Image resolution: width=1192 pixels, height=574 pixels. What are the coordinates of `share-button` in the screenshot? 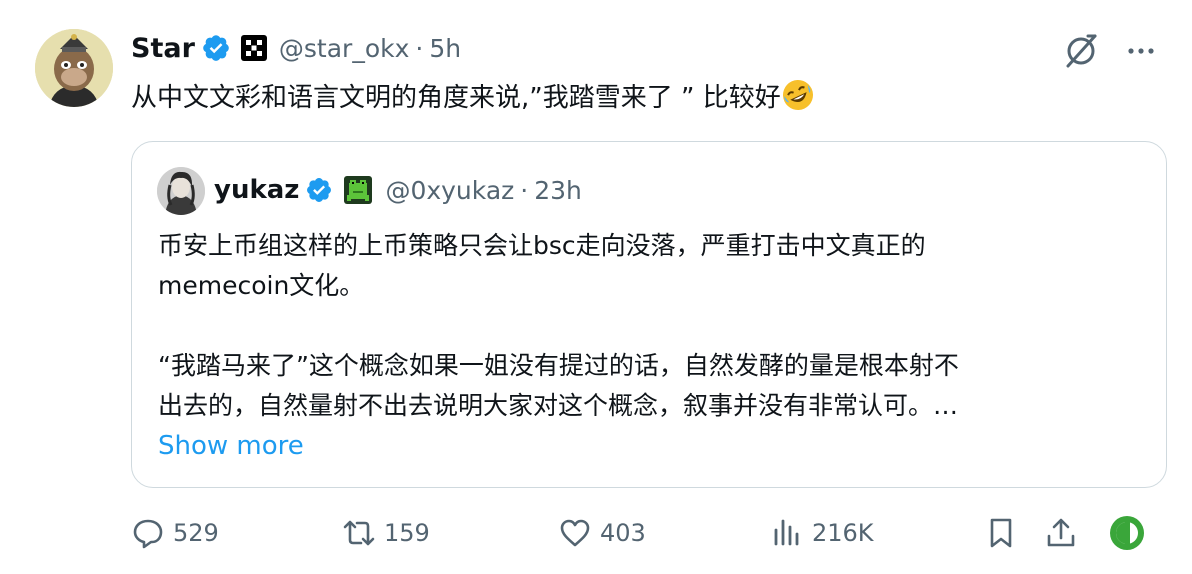 It's located at (1061, 533).